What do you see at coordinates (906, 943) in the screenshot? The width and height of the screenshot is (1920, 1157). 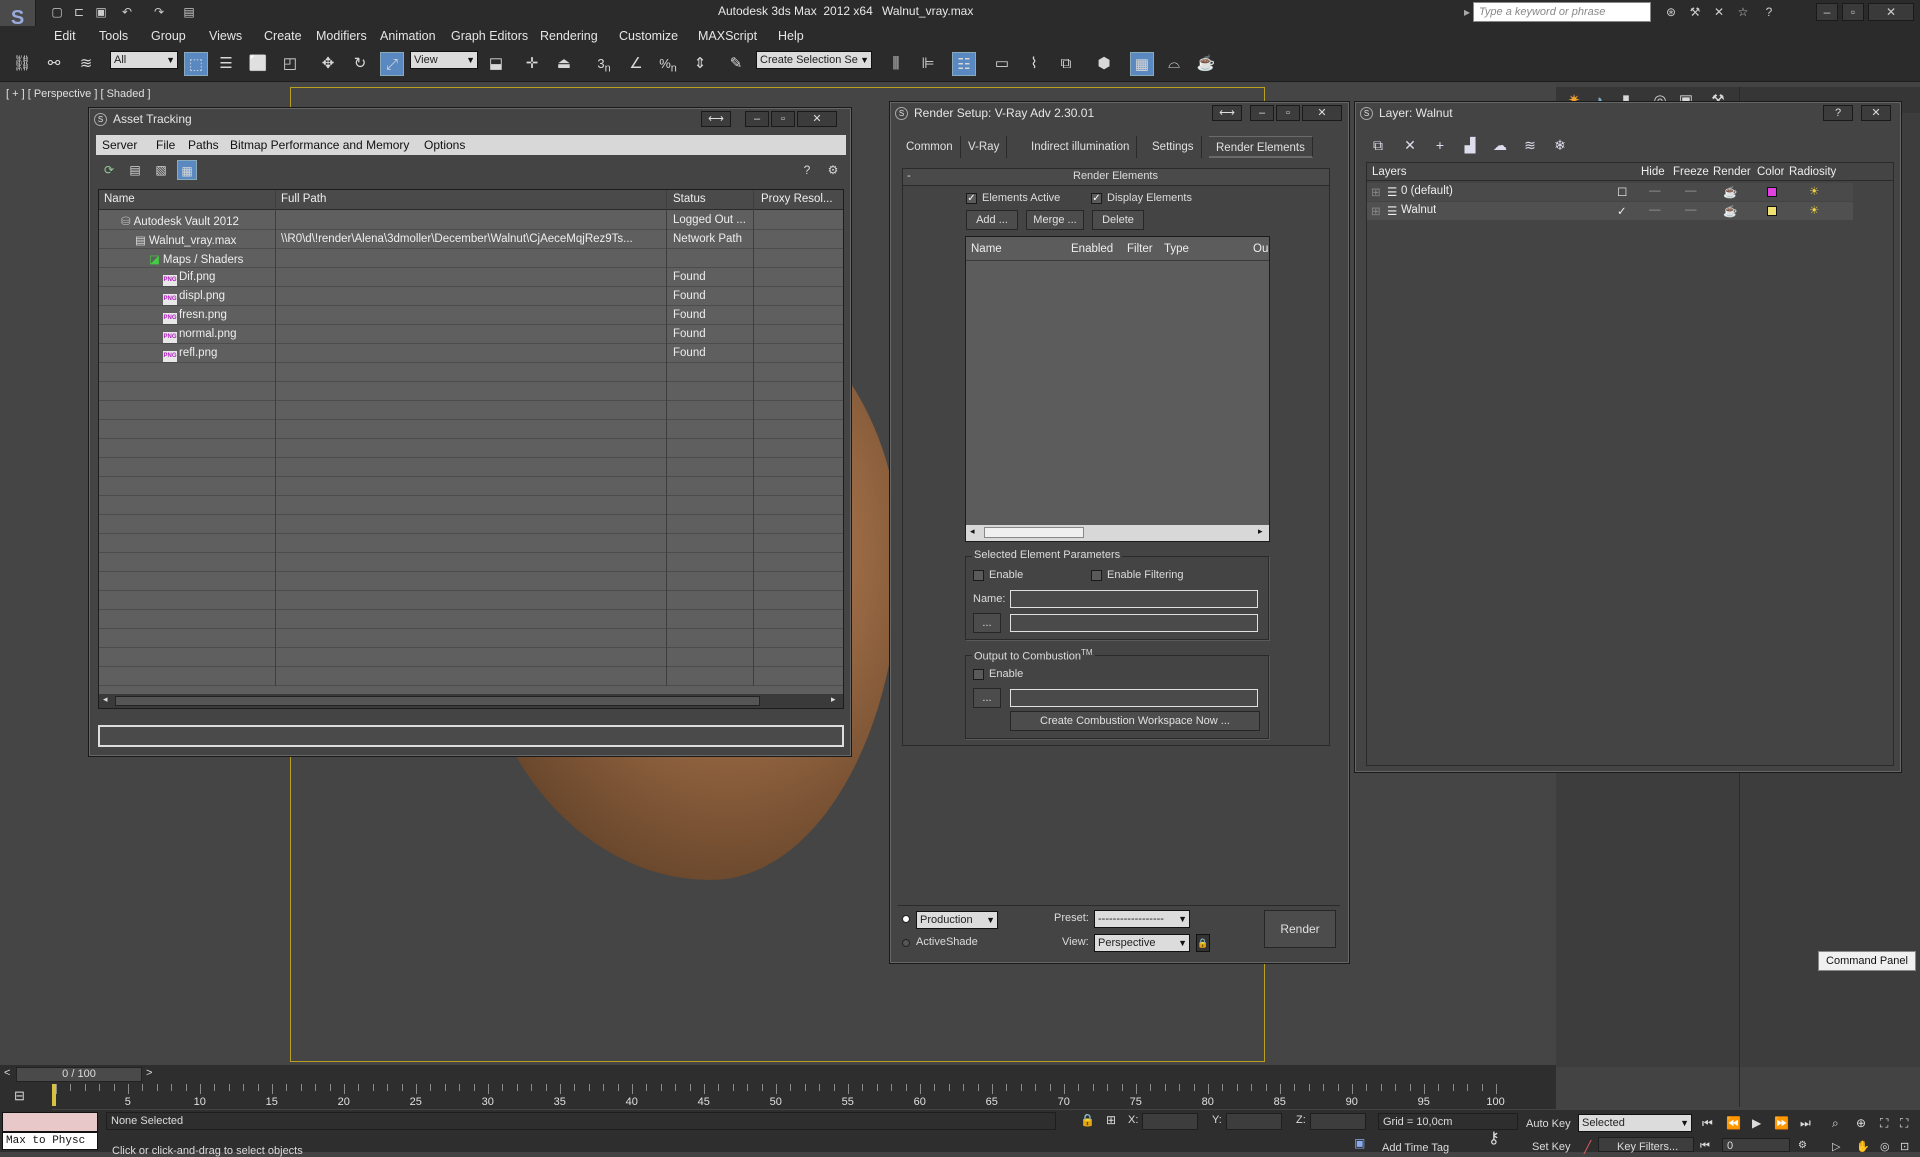 I see `activeshade-radio` at bounding box center [906, 943].